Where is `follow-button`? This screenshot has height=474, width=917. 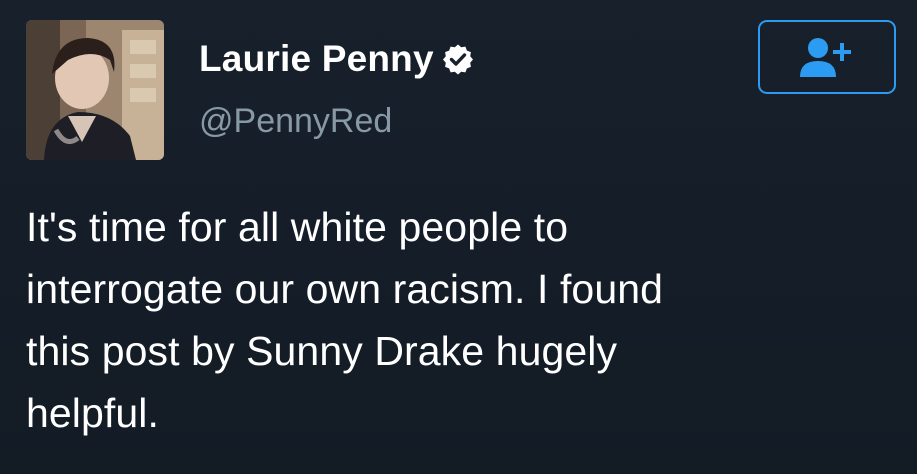 follow-button is located at coordinates (827, 57).